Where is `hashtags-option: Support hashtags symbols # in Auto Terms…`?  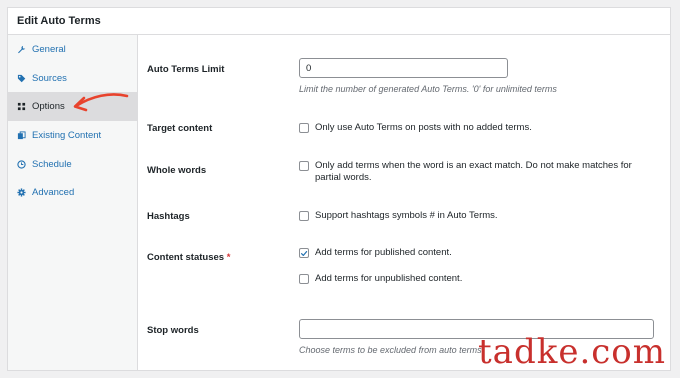 hashtags-option: Support hashtags symbols # in Auto Terms… is located at coordinates (398, 216).